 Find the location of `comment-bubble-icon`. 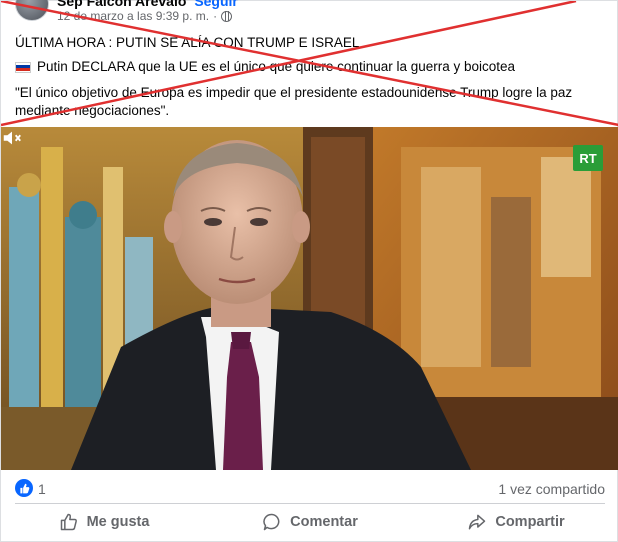

comment-bubble-icon is located at coordinates (271, 522).